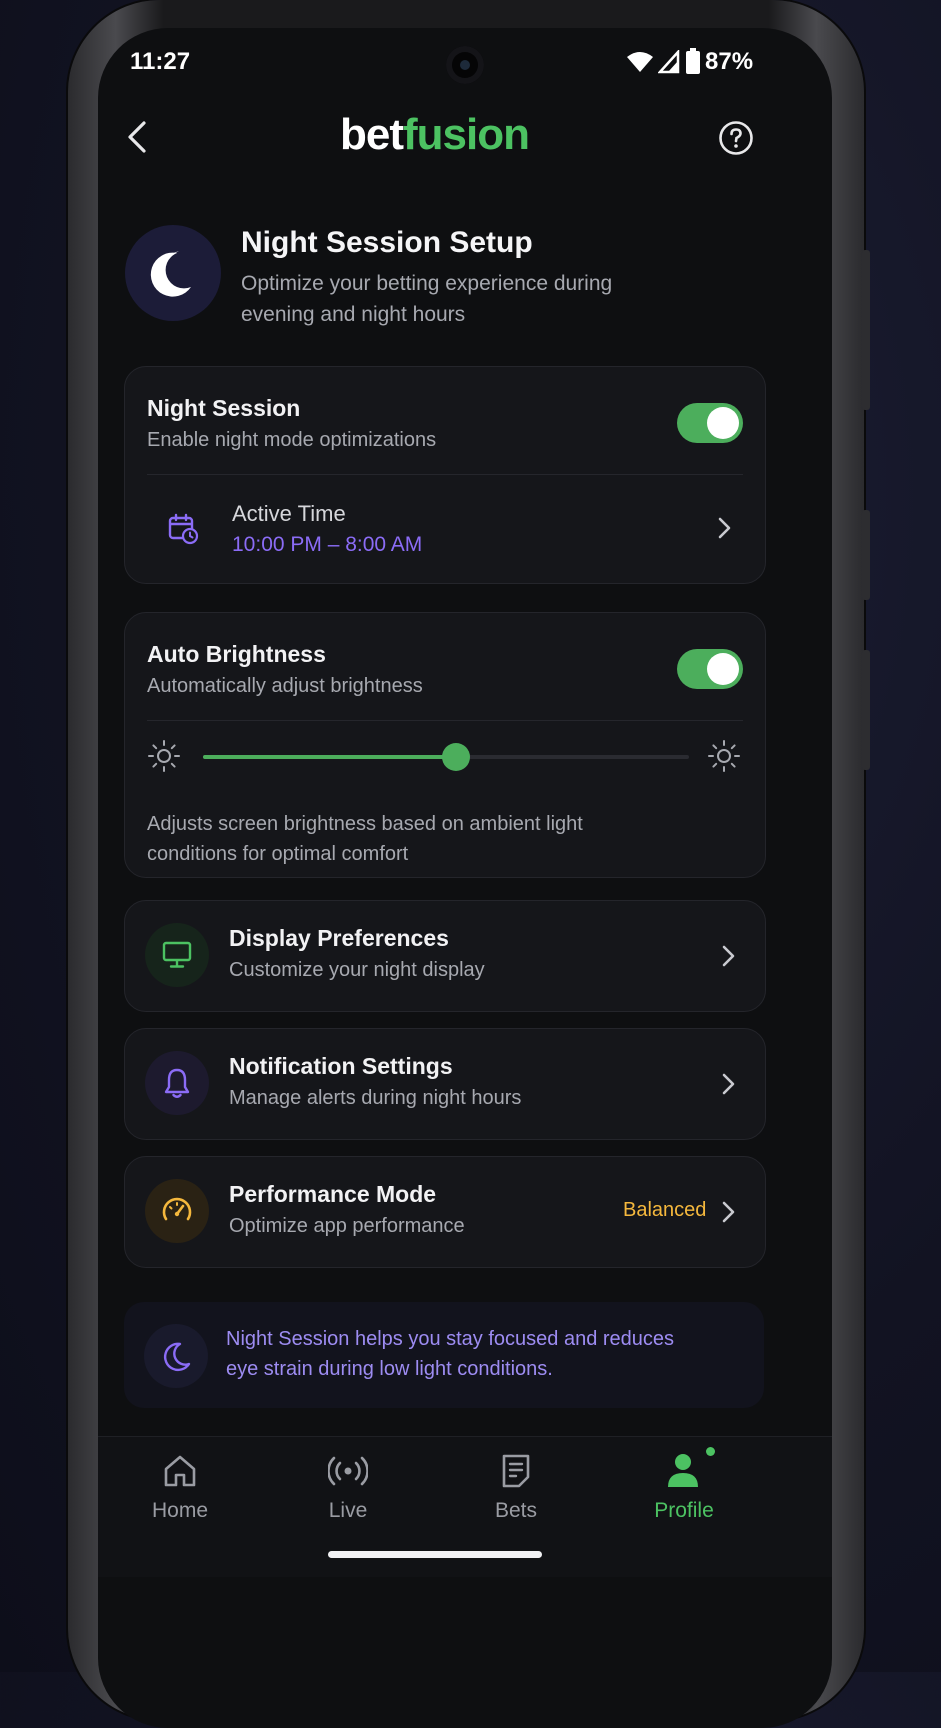  I want to click on notification-settings-title: Notification Settings, so click(341, 1066).